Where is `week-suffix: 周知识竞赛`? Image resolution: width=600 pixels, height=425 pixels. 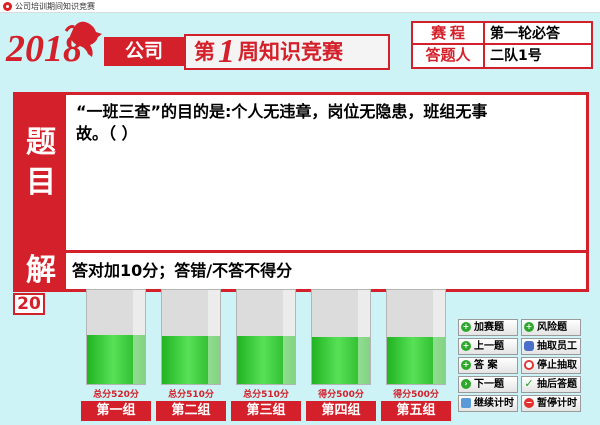
week-suffix: 周知识竞赛 is located at coordinates (290, 52).